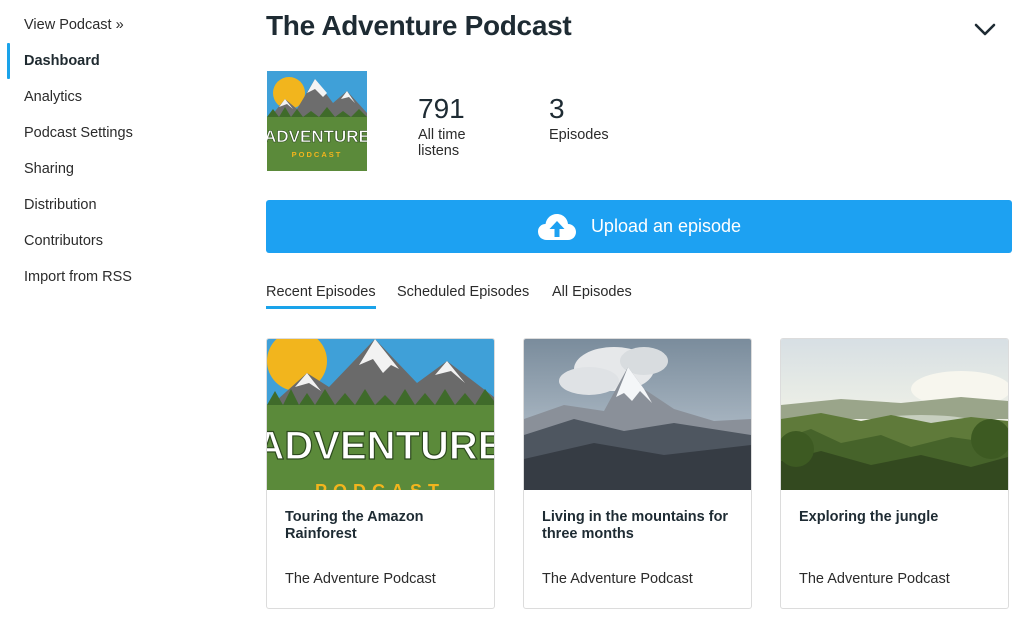  What do you see at coordinates (635, 525) in the screenshot?
I see `episode-title: Living in the mountains for three months` at bounding box center [635, 525].